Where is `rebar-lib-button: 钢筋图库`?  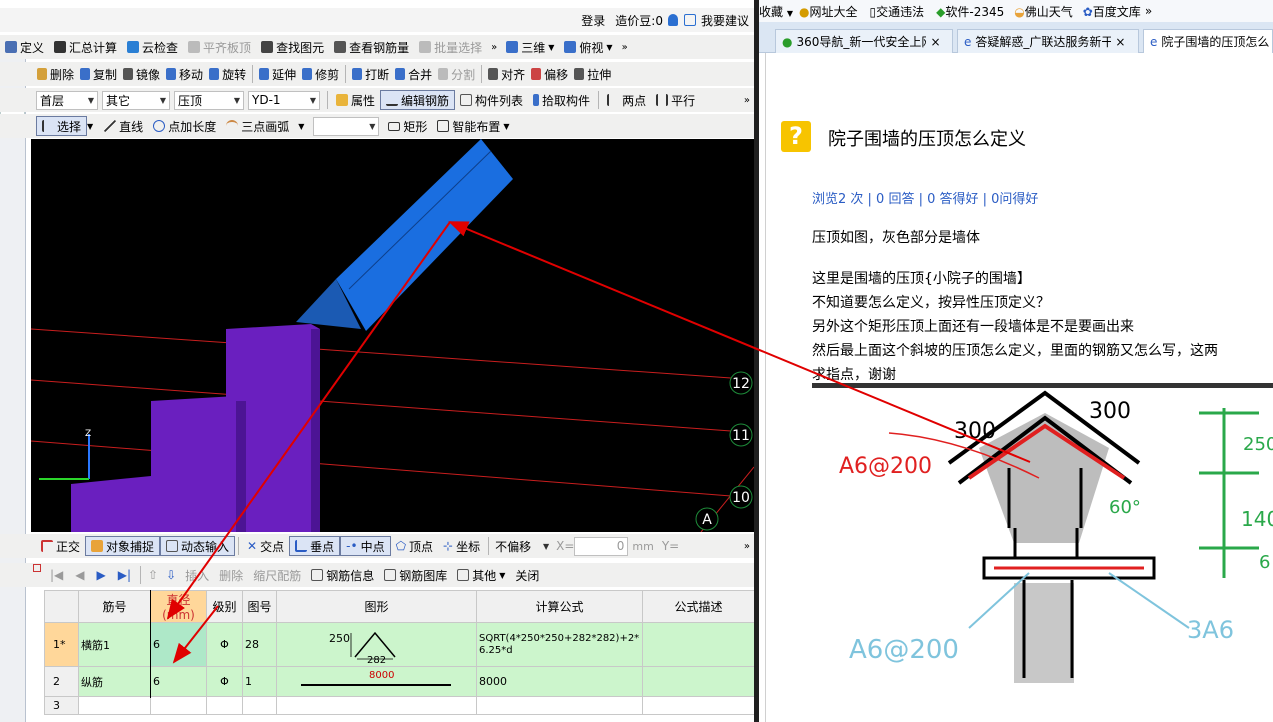
rebar-lib-button: 钢筋图库 is located at coordinates (415, 575).